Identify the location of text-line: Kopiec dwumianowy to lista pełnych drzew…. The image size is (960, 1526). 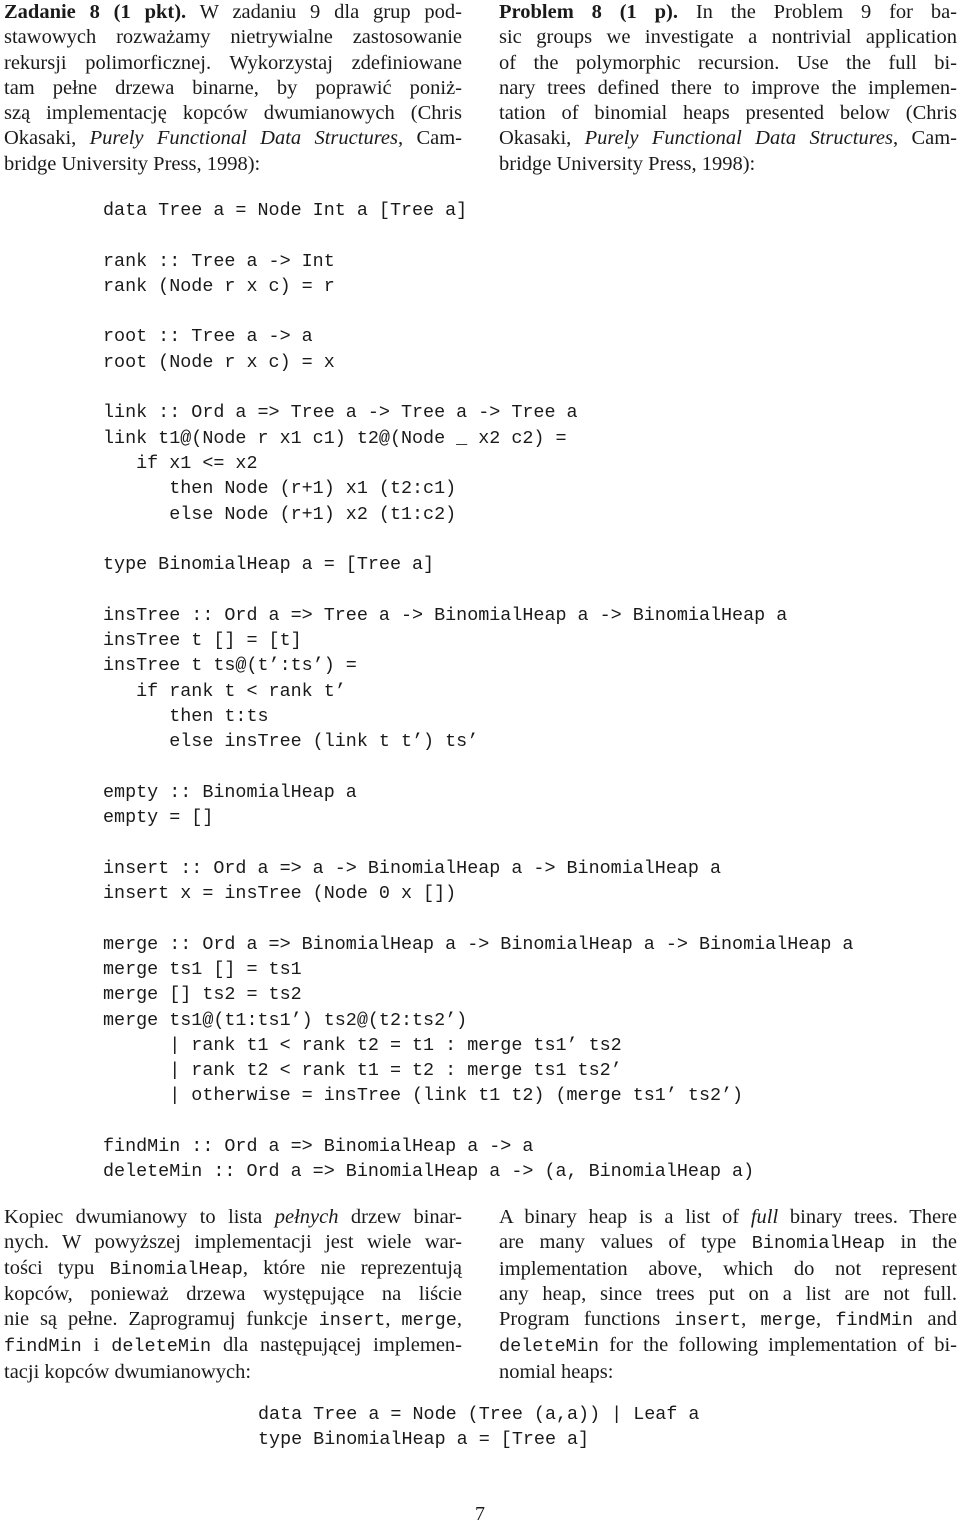
(233, 1217).